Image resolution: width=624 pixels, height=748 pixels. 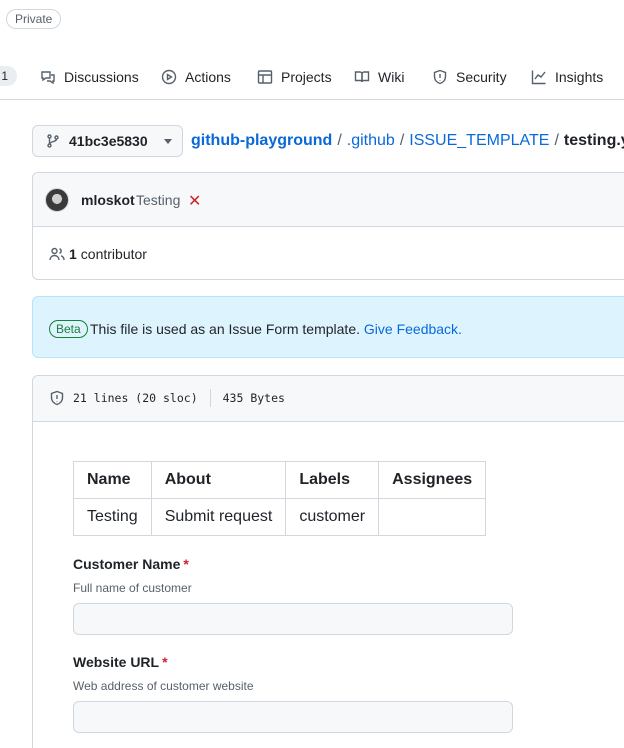 I want to click on avatar, so click(x=57, y=200).